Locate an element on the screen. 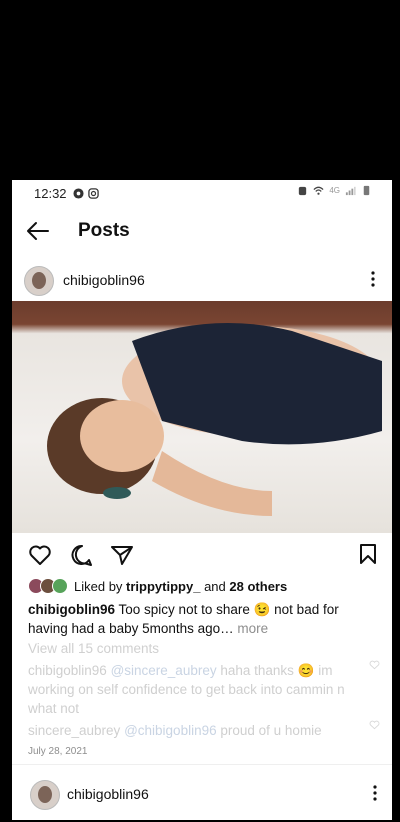 The image size is (400, 822). comment-username: sincere_aubrey is located at coordinates (74, 730).